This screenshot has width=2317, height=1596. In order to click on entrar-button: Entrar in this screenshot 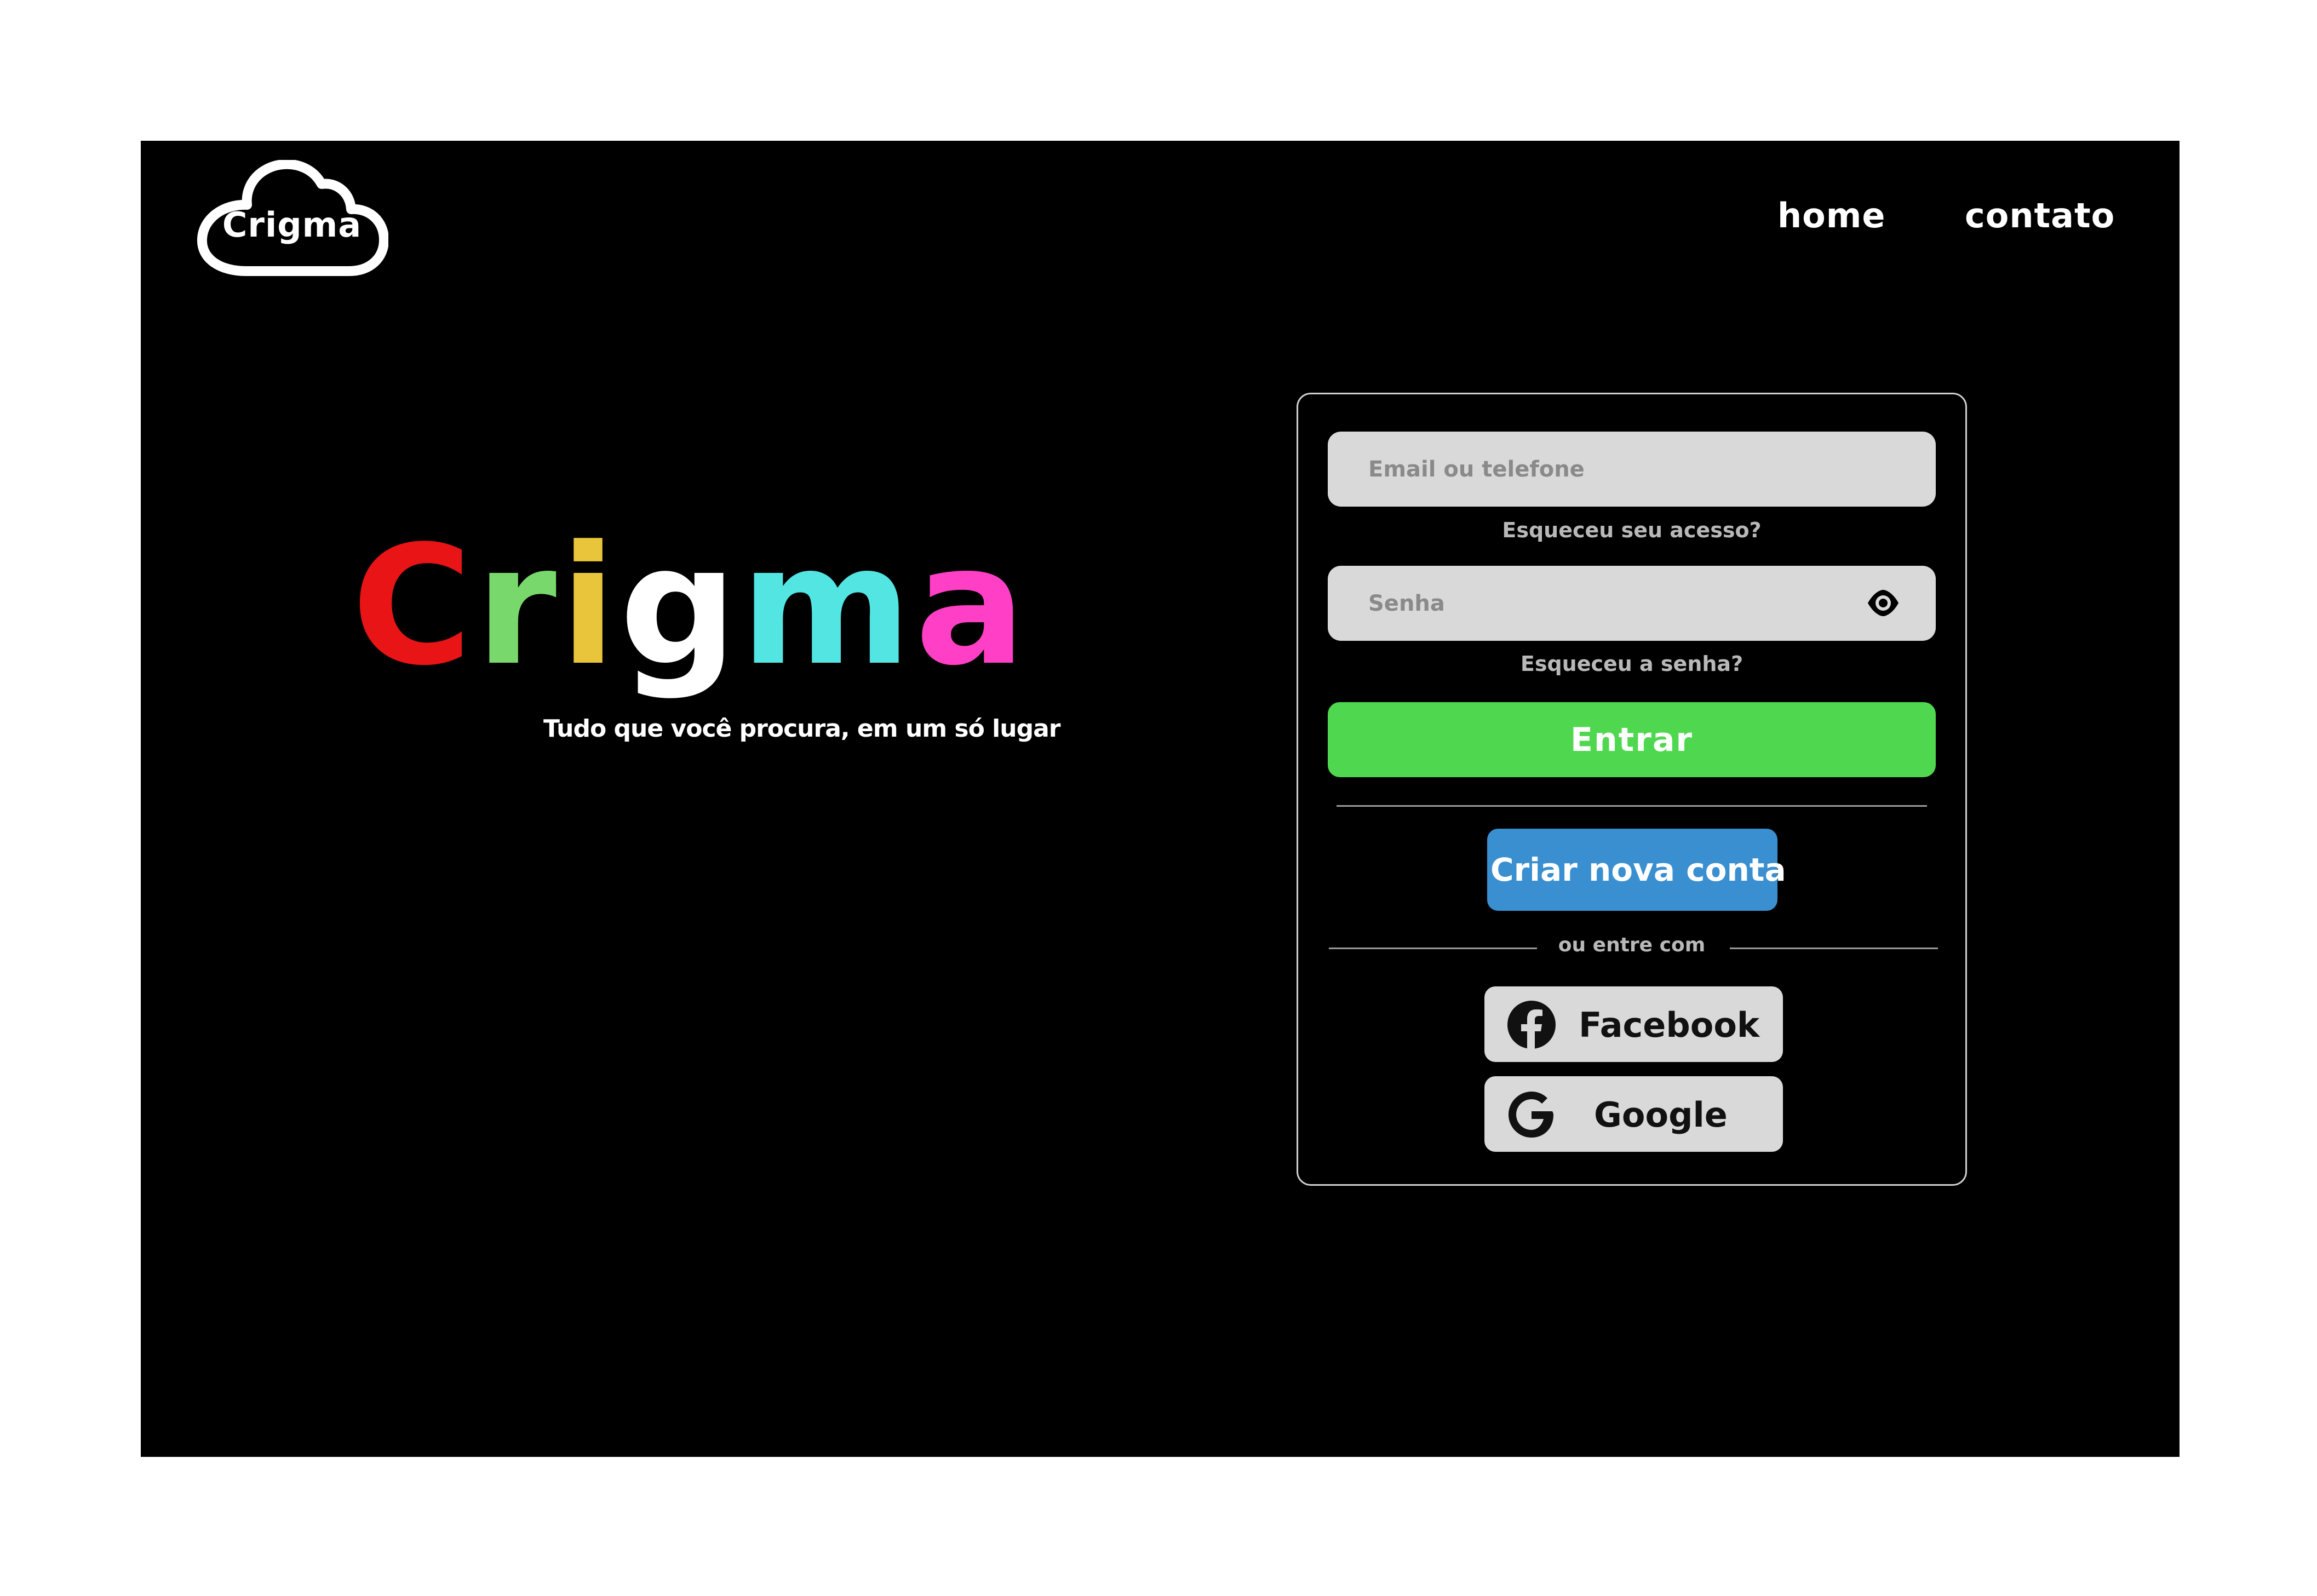, I will do `click(1632, 739)`.